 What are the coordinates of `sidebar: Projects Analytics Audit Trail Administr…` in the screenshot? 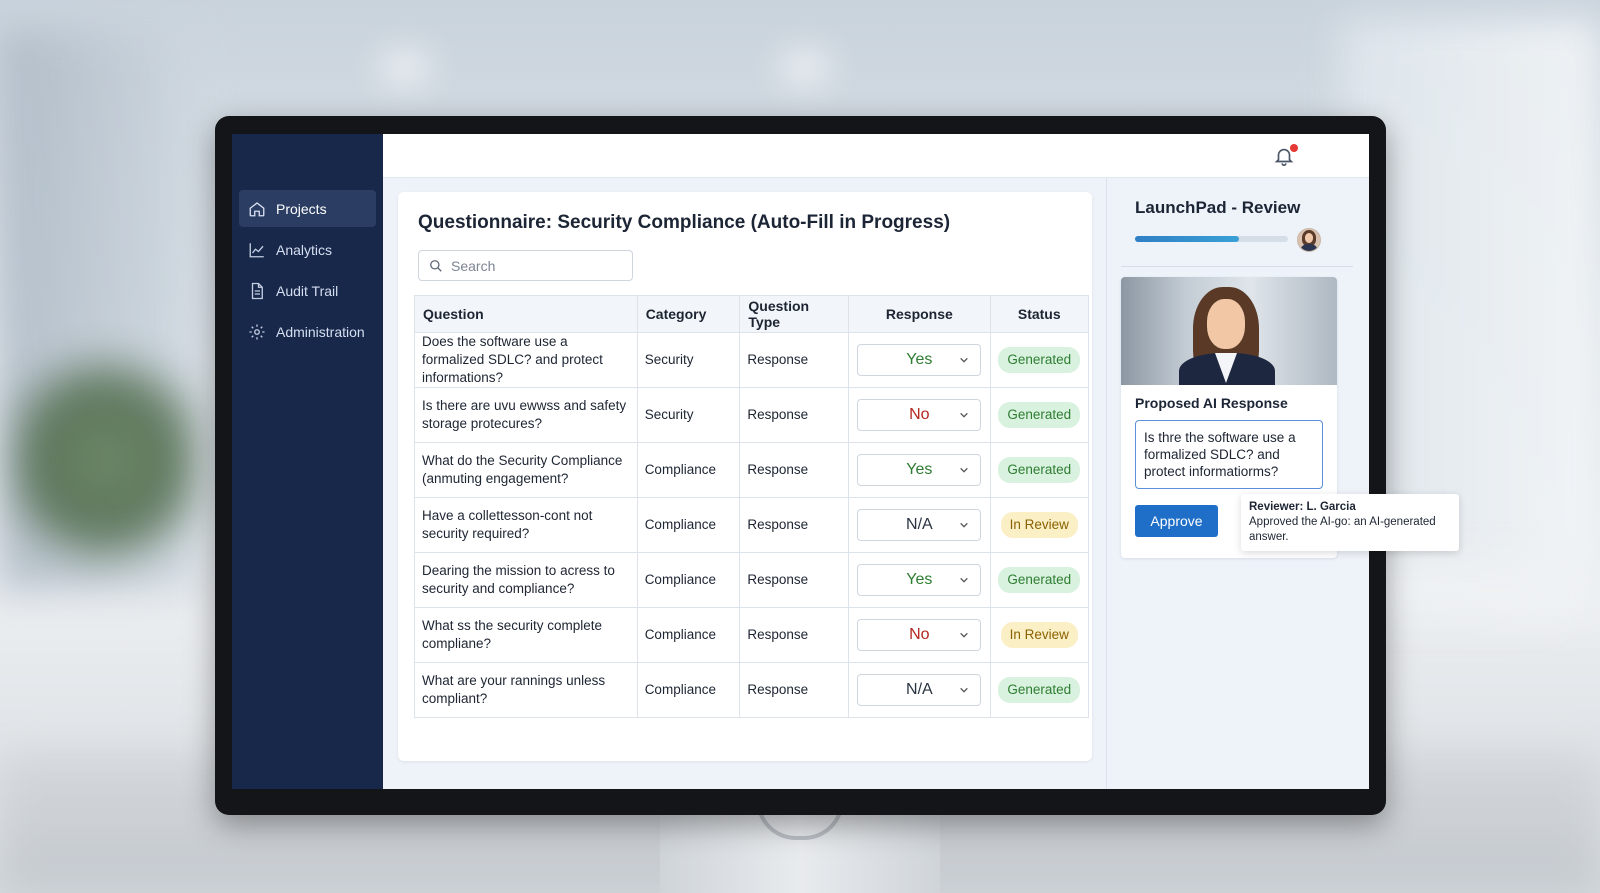 It's located at (307, 461).